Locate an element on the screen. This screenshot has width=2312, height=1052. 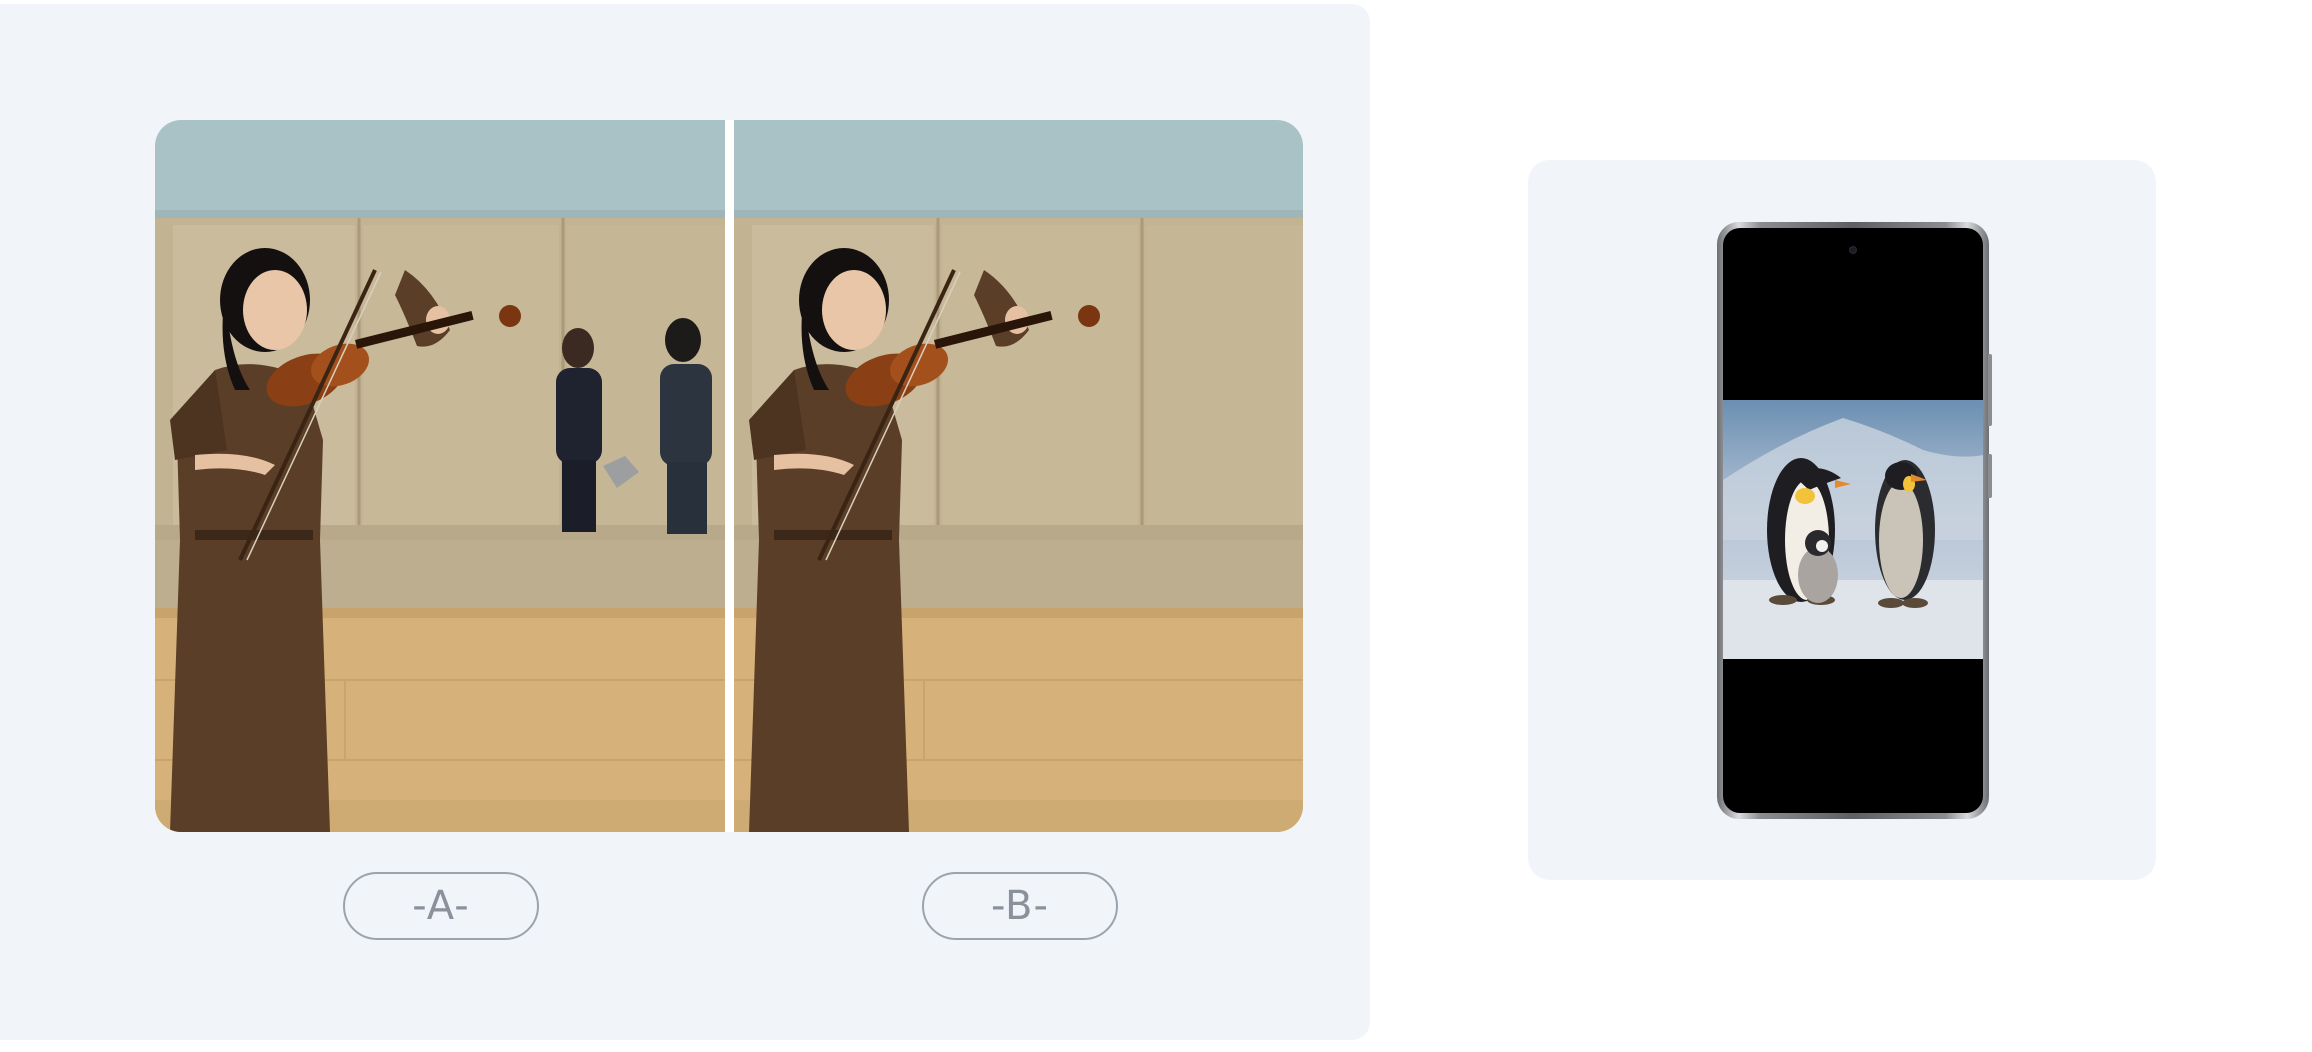
option-b-button: -B- is located at coordinates (1020, 906).